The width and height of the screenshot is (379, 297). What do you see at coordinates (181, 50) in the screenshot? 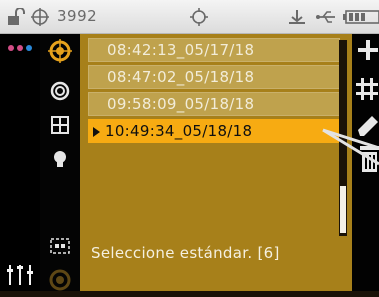
I see `list-item-label: 08:42:13_05/17/18` at bounding box center [181, 50].